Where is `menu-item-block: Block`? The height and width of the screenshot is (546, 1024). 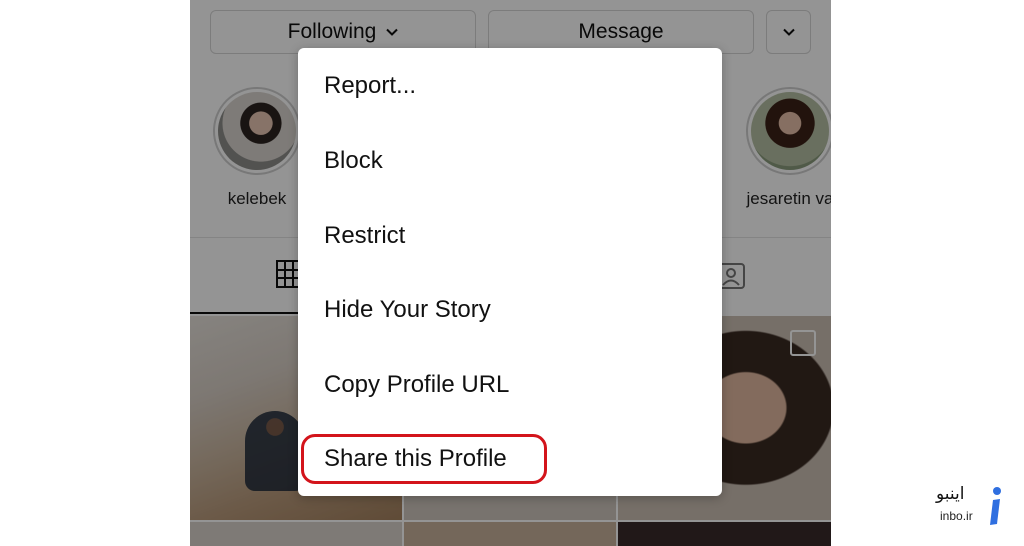
menu-item-block: Block is located at coordinates (353, 161).